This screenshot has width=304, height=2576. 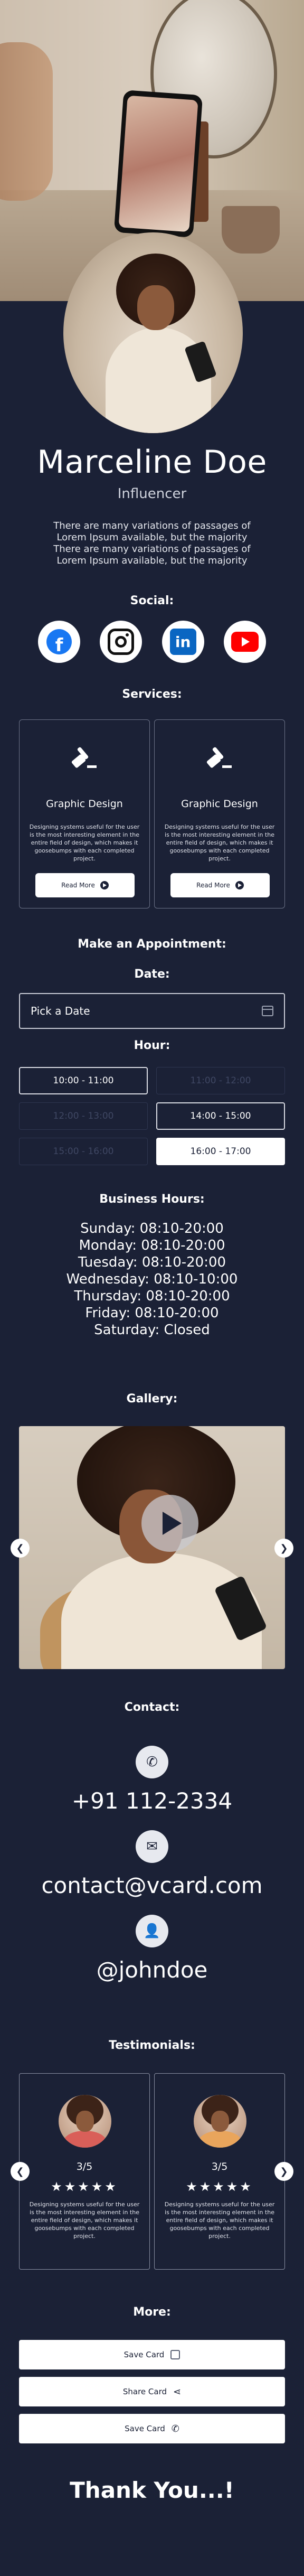 I want to click on hours-row: Saturday: Closed, so click(x=152, y=1330).